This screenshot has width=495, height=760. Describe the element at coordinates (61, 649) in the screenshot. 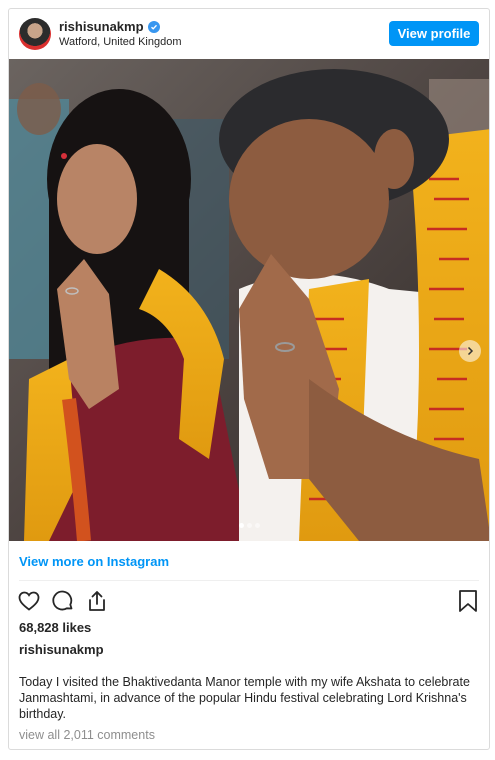

I see `caption-username-link: rishisunakmp` at that location.